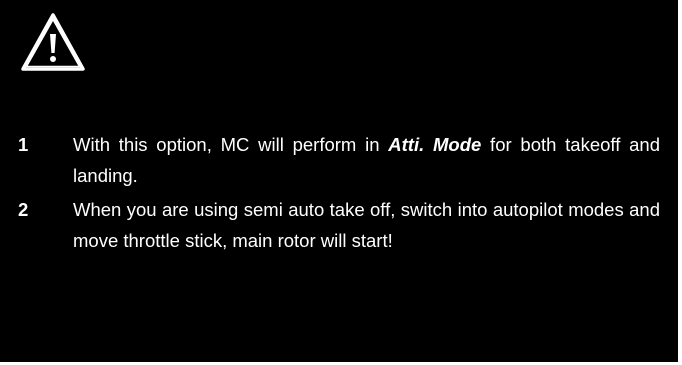 The width and height of the screenshot is (682, 365). What do you see at coordinates (23, 209) in the screenshot?
I see `note-number: 2` at bounding box center [23, 209].